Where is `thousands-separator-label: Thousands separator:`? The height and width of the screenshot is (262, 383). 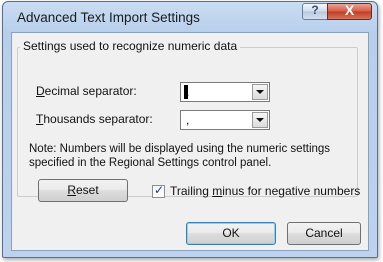
thousands-separator-label: Thousands separator: is located at coordinates (94, 119).